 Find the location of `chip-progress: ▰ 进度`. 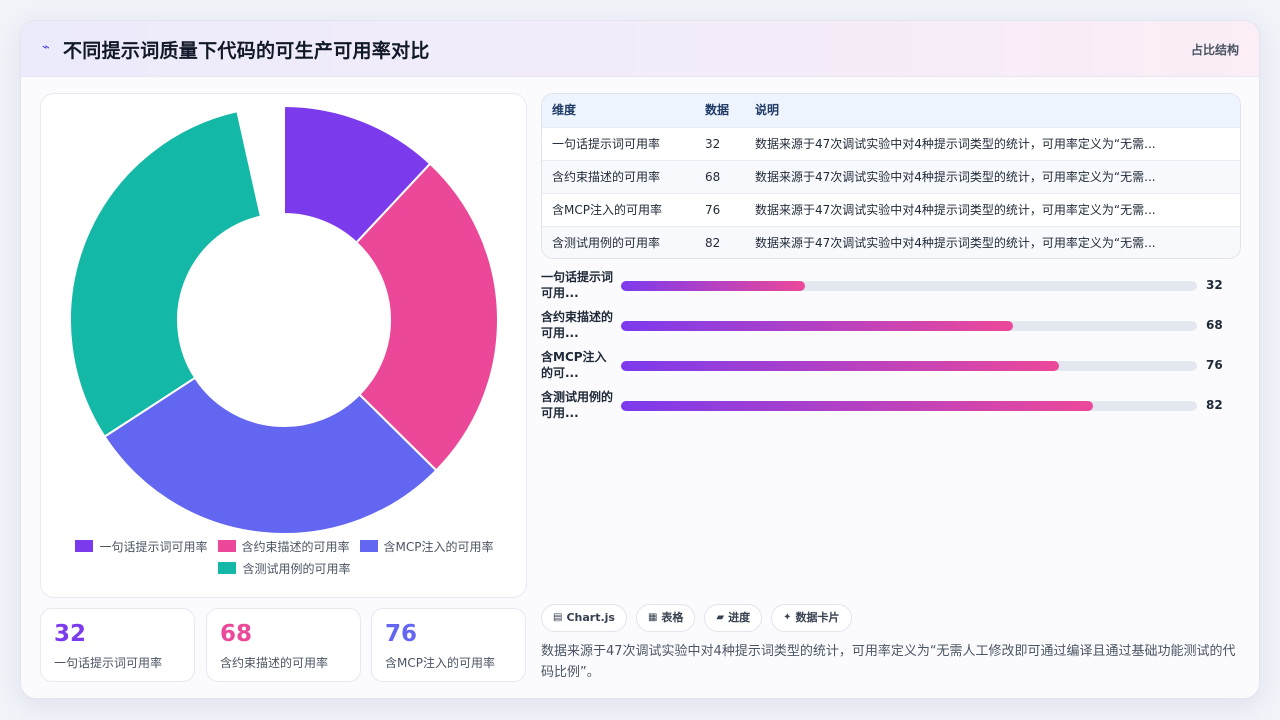

chip-progress: ▰ 进度 is located at coordinates (733, 618).